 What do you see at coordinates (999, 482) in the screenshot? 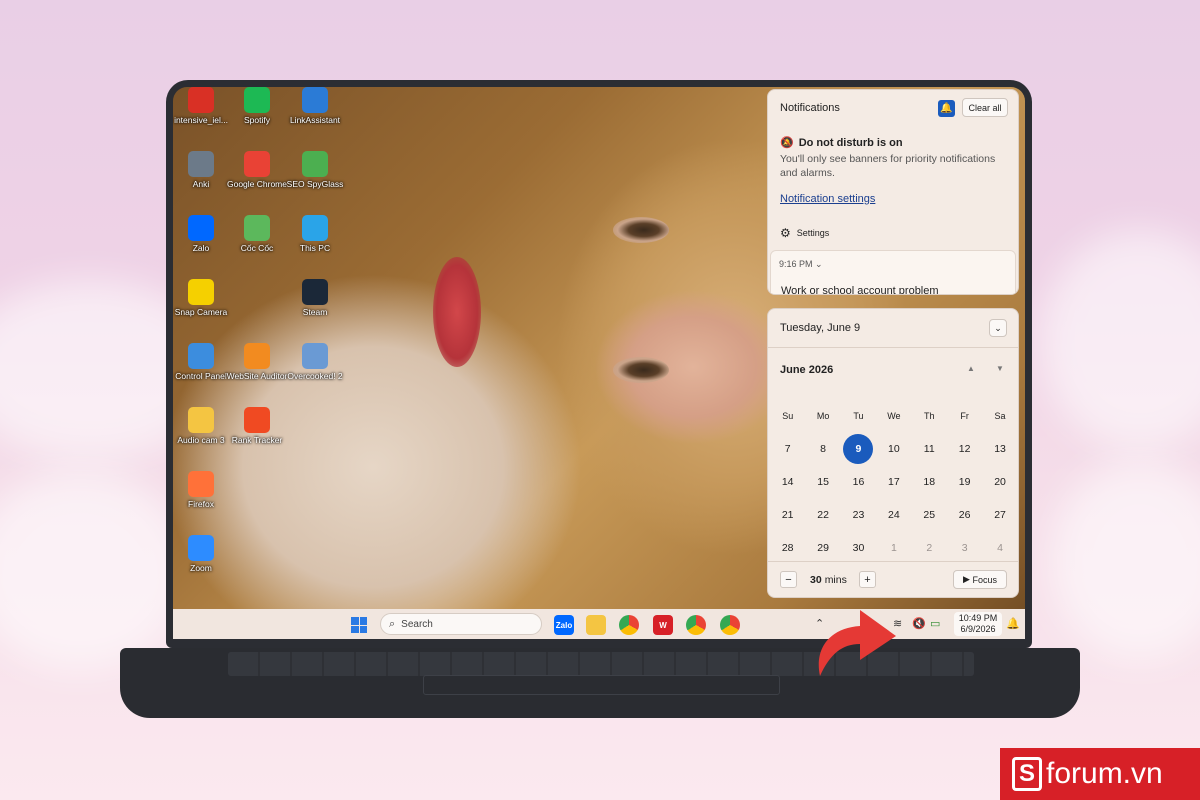
I see `calendar-day: 20` at bounding box center [999, 482].